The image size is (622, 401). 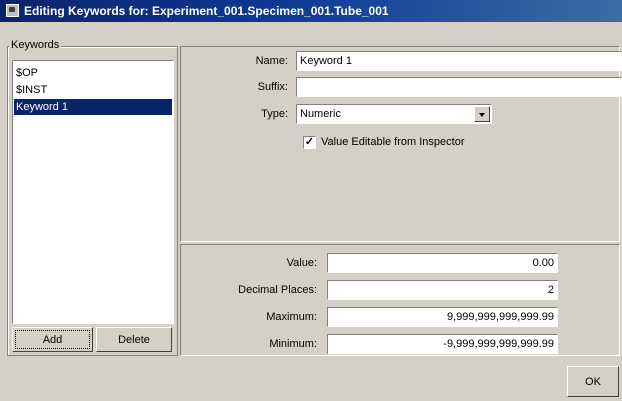 I want to click on type-select-value: Numeric, so click(x=320, y=114).